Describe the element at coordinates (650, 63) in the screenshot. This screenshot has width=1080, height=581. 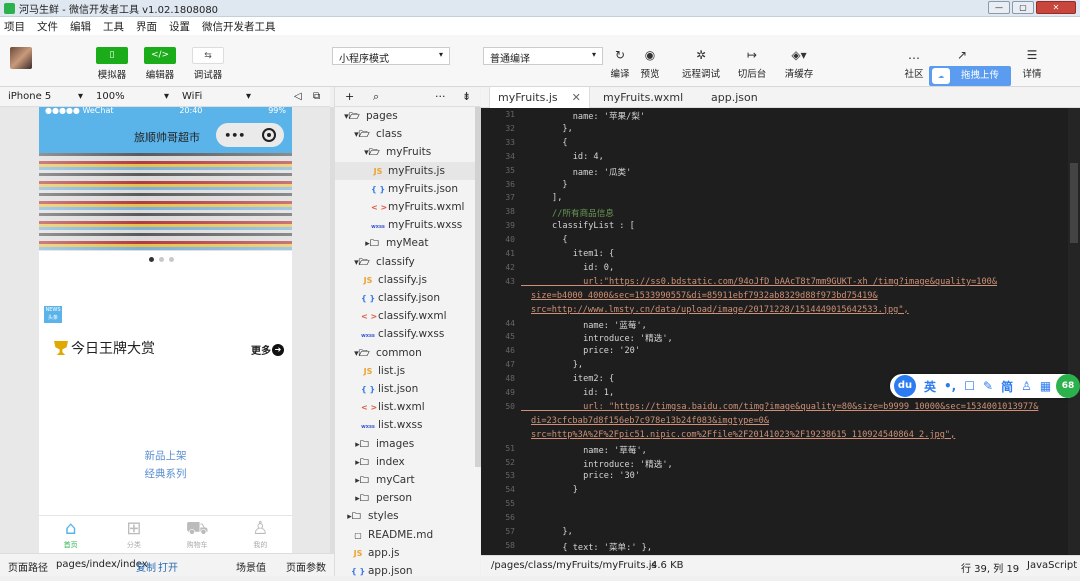
I see `preview-button: ◉ 预览` at that location.